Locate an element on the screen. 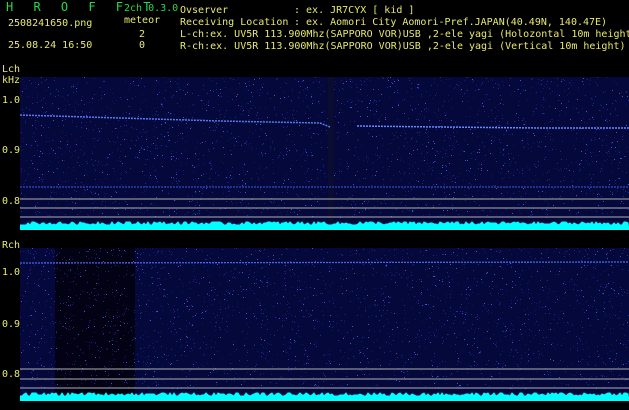 The height and width of the screenshot is (410, 629). dark-segment is located at coordinates (95, 324).